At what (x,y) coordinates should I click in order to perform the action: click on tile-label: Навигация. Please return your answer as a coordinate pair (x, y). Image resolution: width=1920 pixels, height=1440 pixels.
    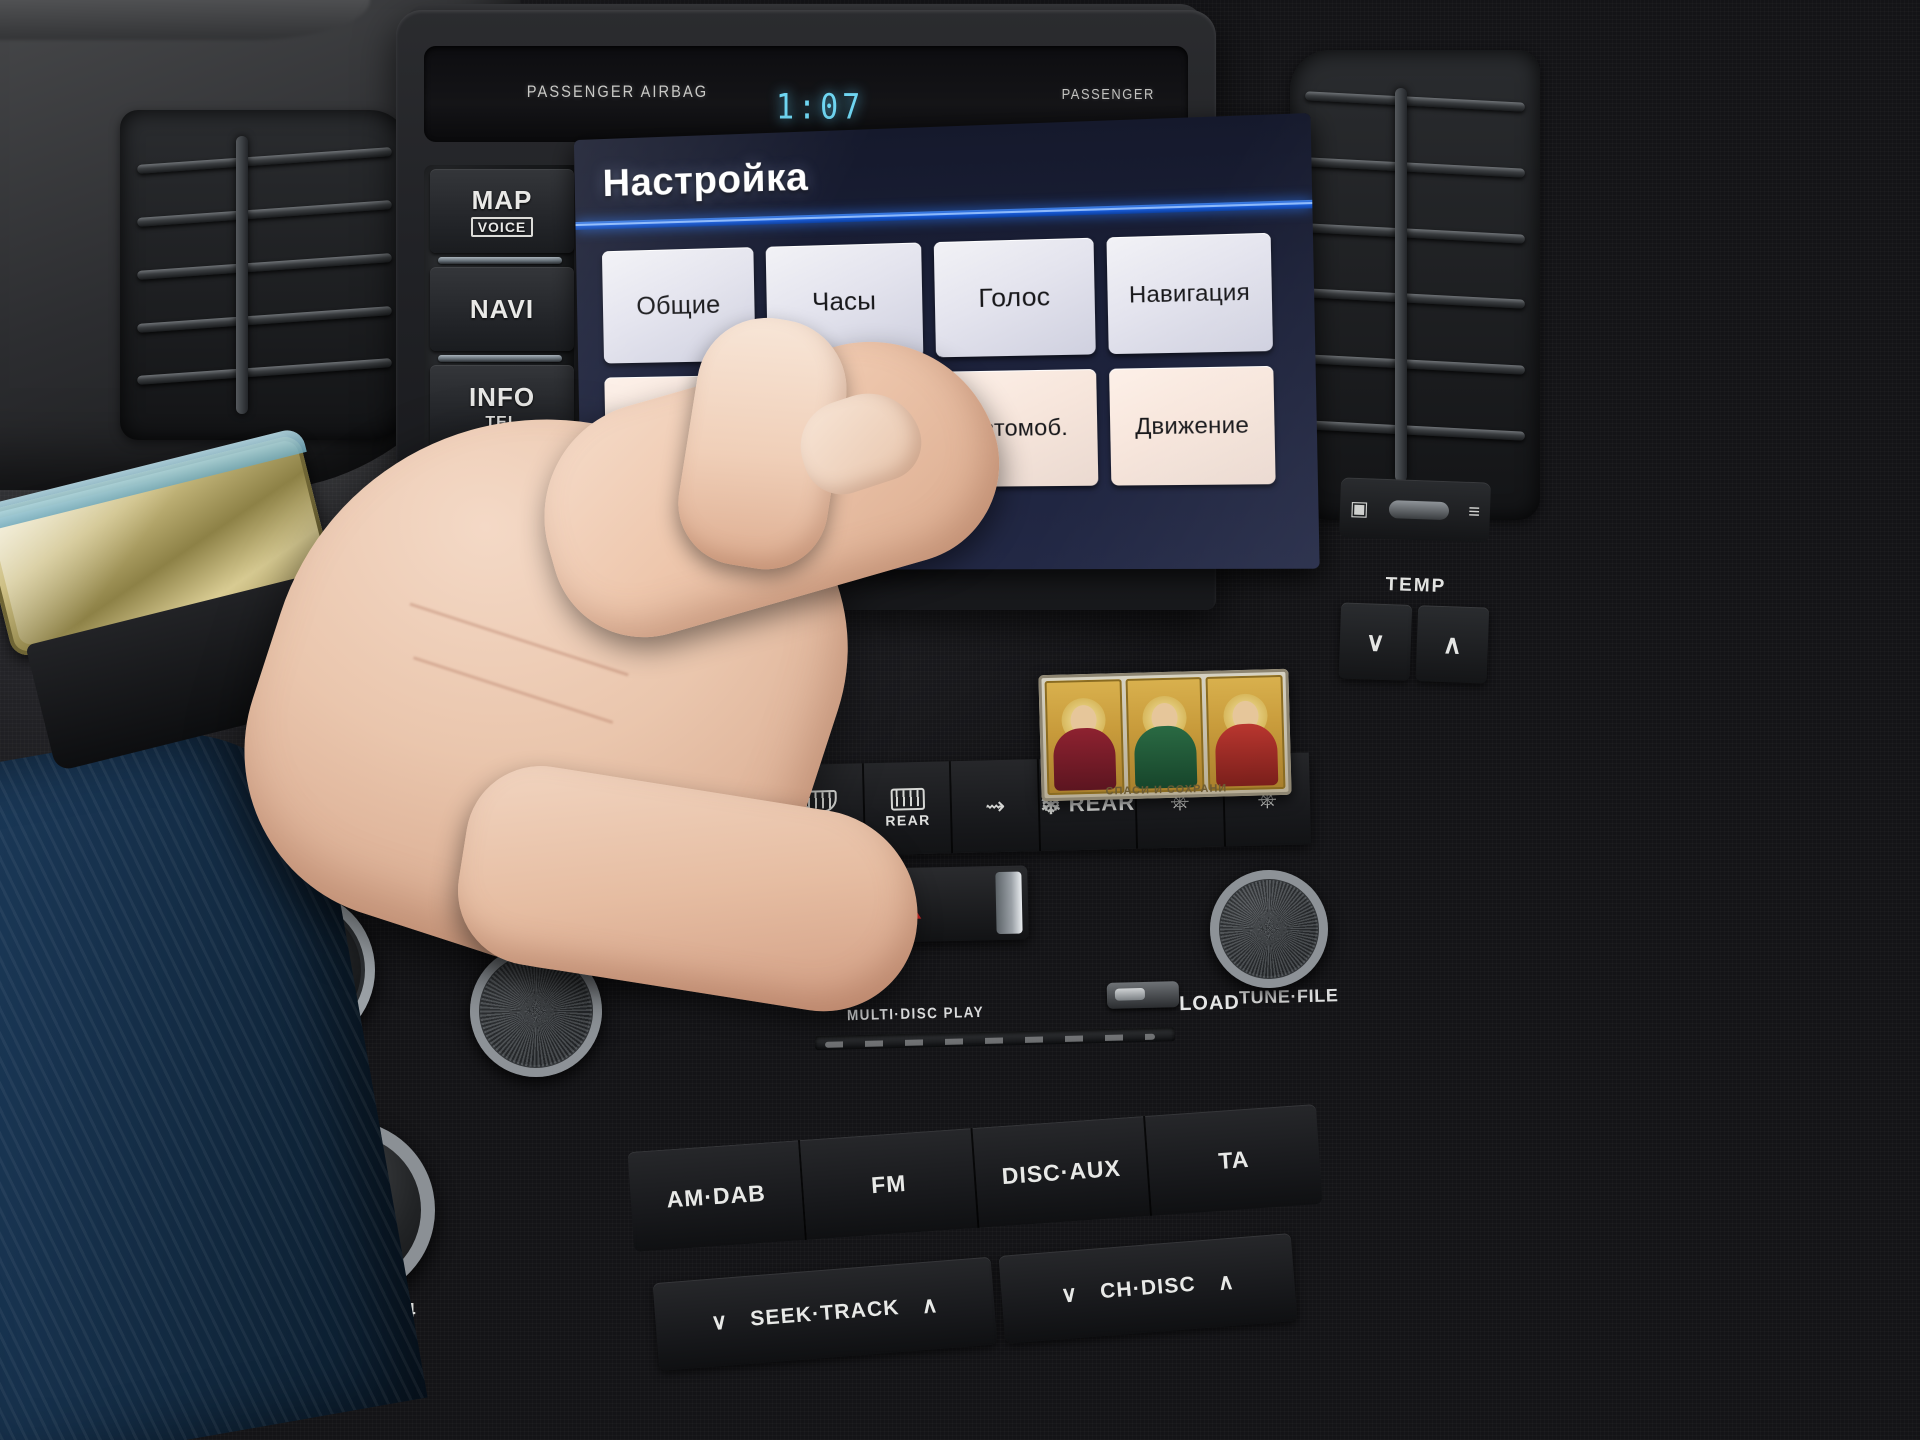
    Looking at the image, I should click on (1189, 293).